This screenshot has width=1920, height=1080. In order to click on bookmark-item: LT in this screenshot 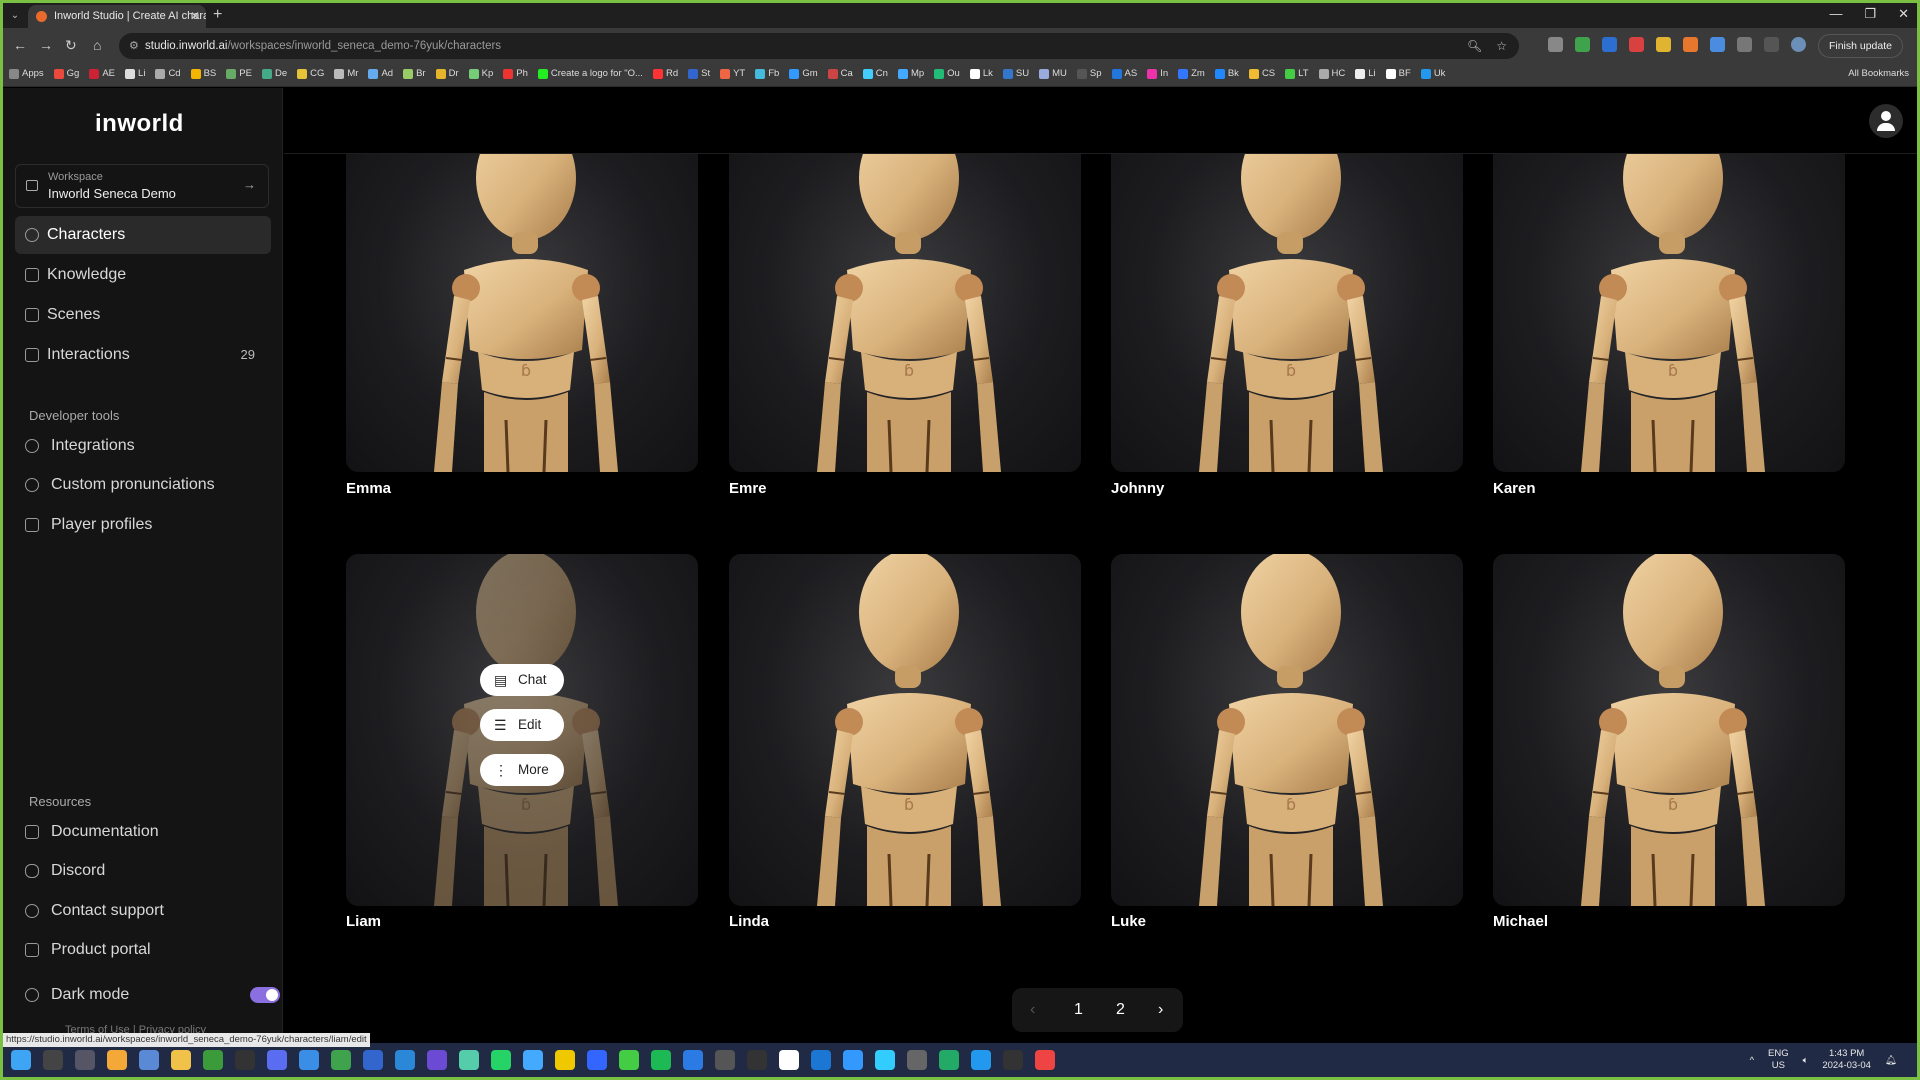, I will do `click(1297, 73)`.